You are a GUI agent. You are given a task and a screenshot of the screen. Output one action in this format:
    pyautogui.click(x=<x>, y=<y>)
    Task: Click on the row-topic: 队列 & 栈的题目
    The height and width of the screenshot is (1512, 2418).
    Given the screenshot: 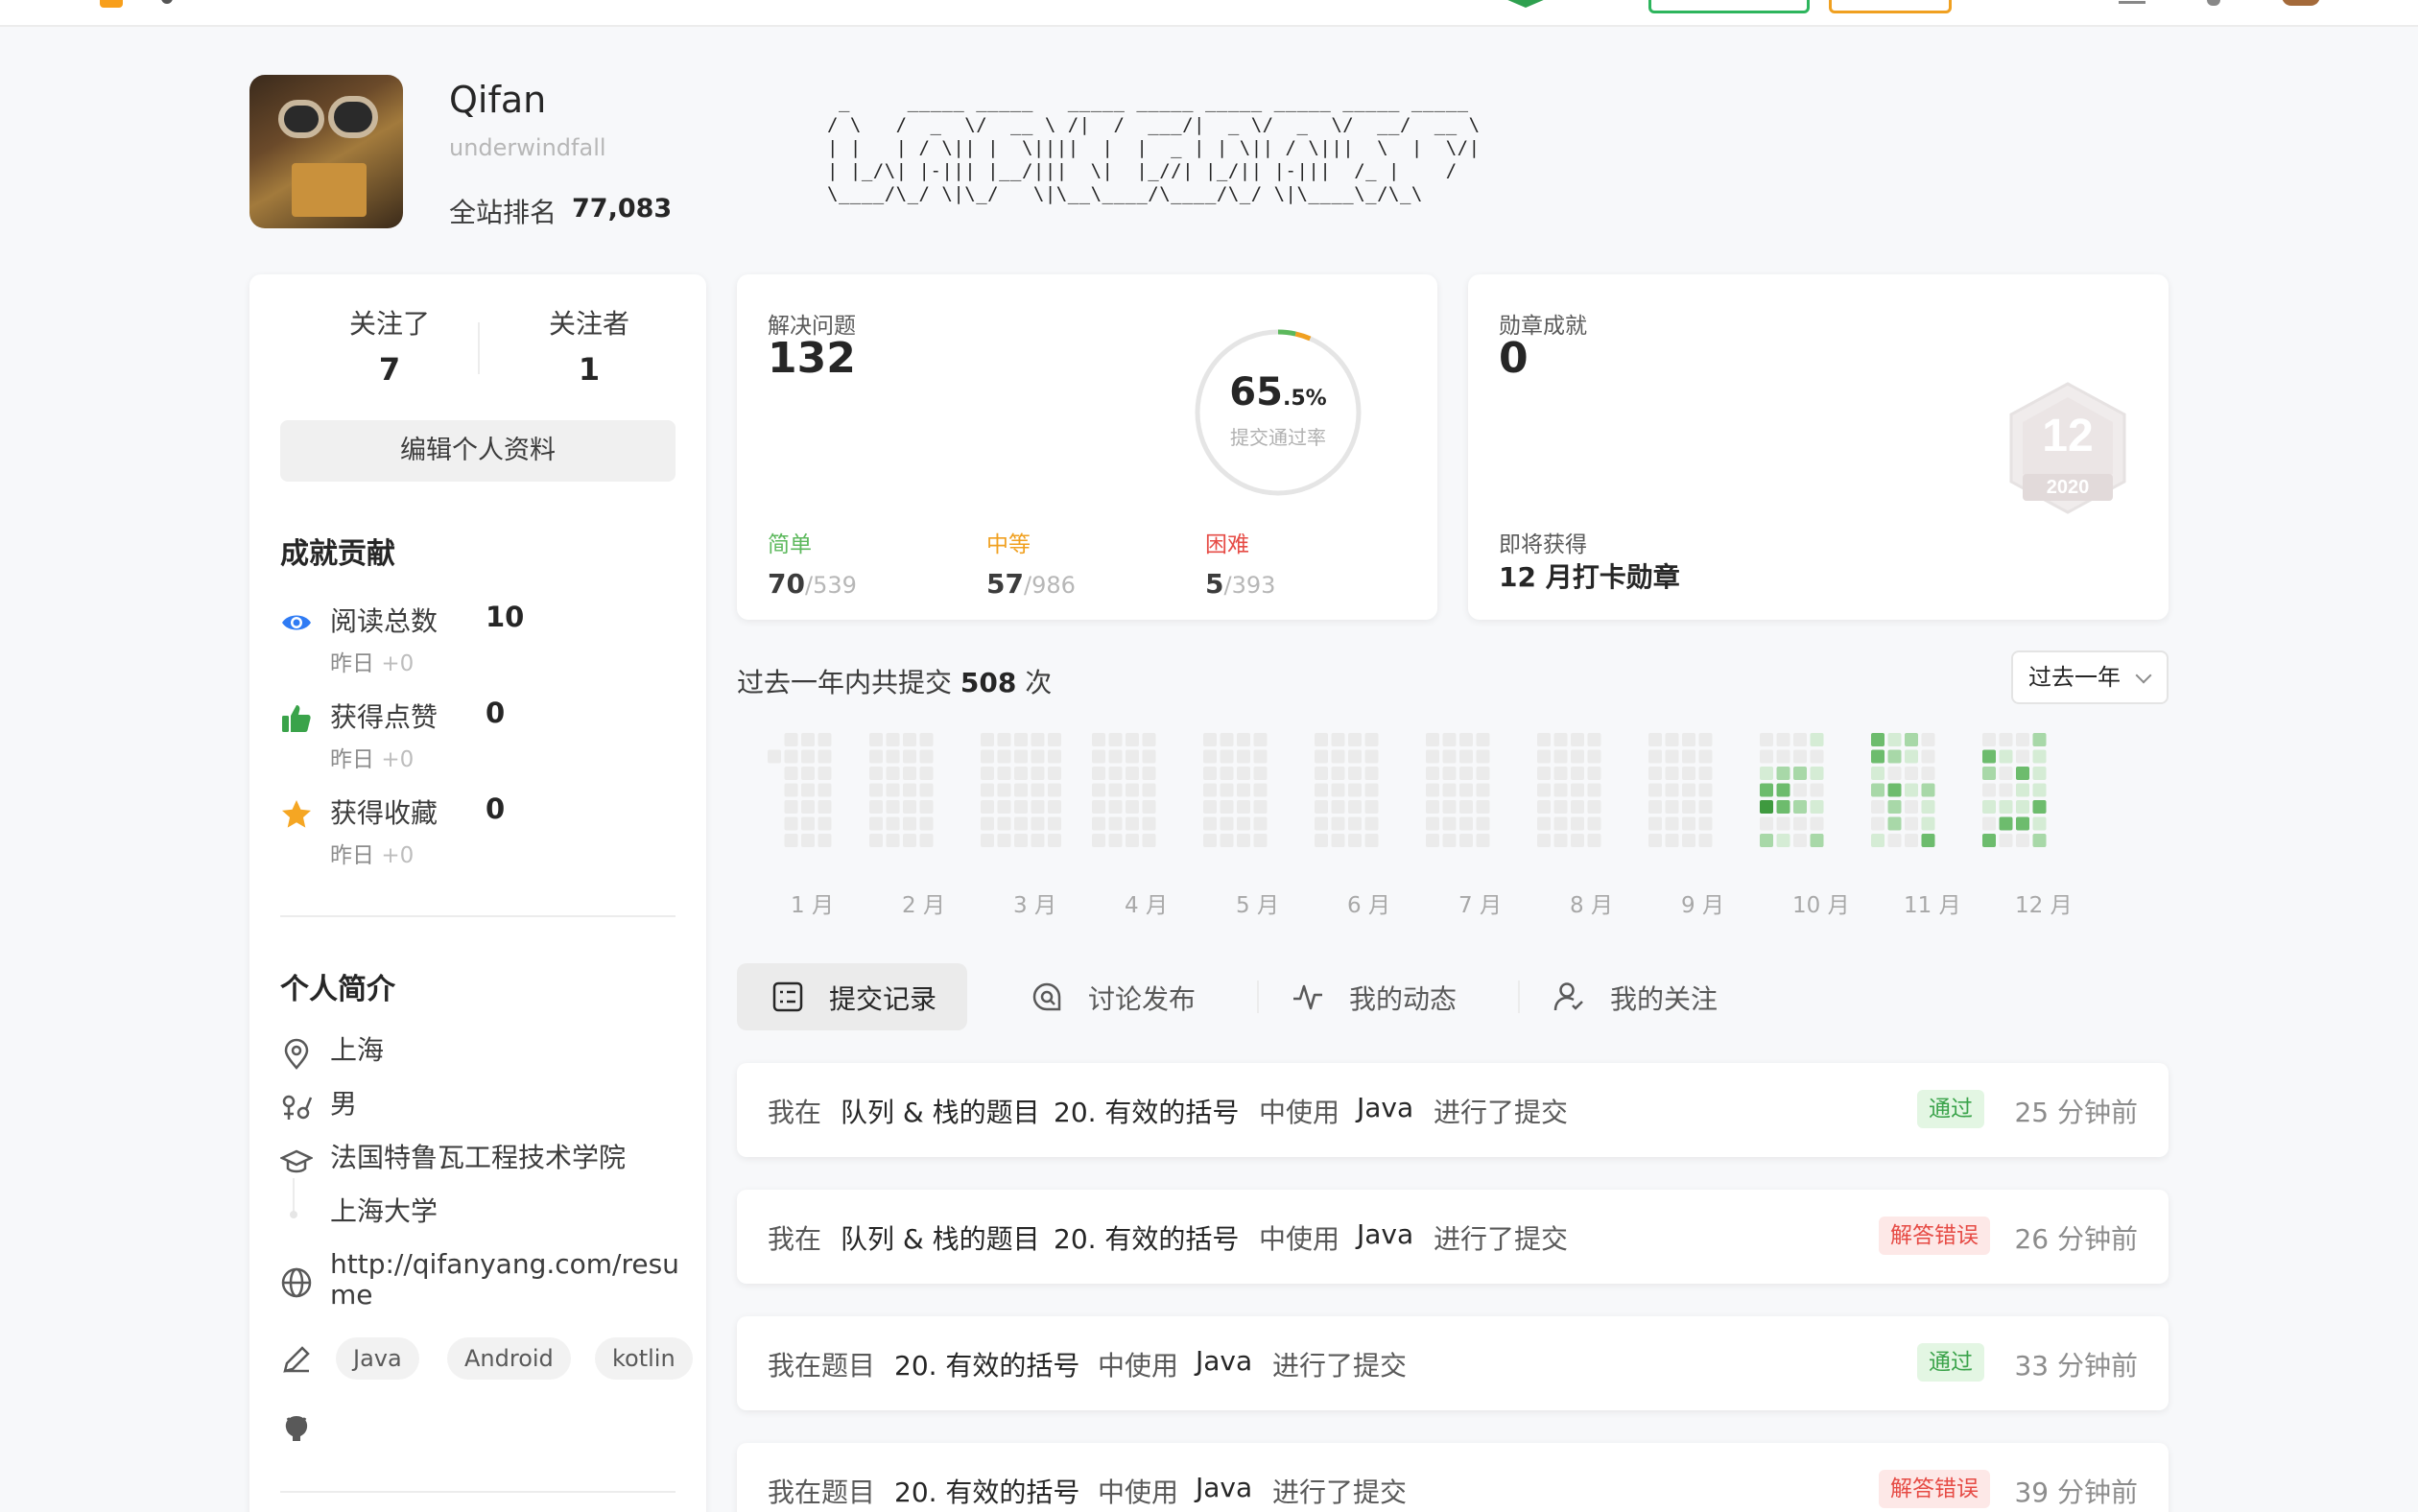 What is the action you would take?
    pyautogui.click(x=941, y=1237)
    